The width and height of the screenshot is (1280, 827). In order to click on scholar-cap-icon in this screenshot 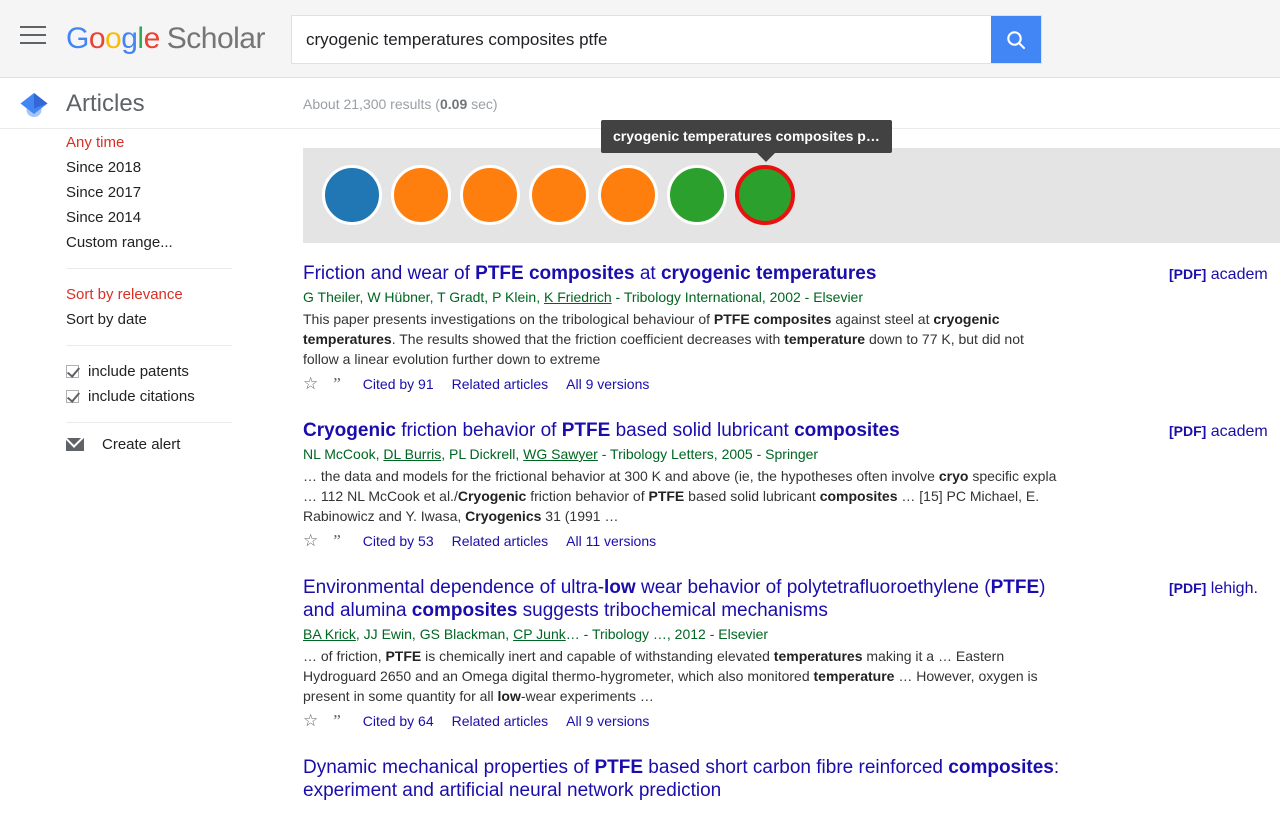, I will do `click(34, 105)`.